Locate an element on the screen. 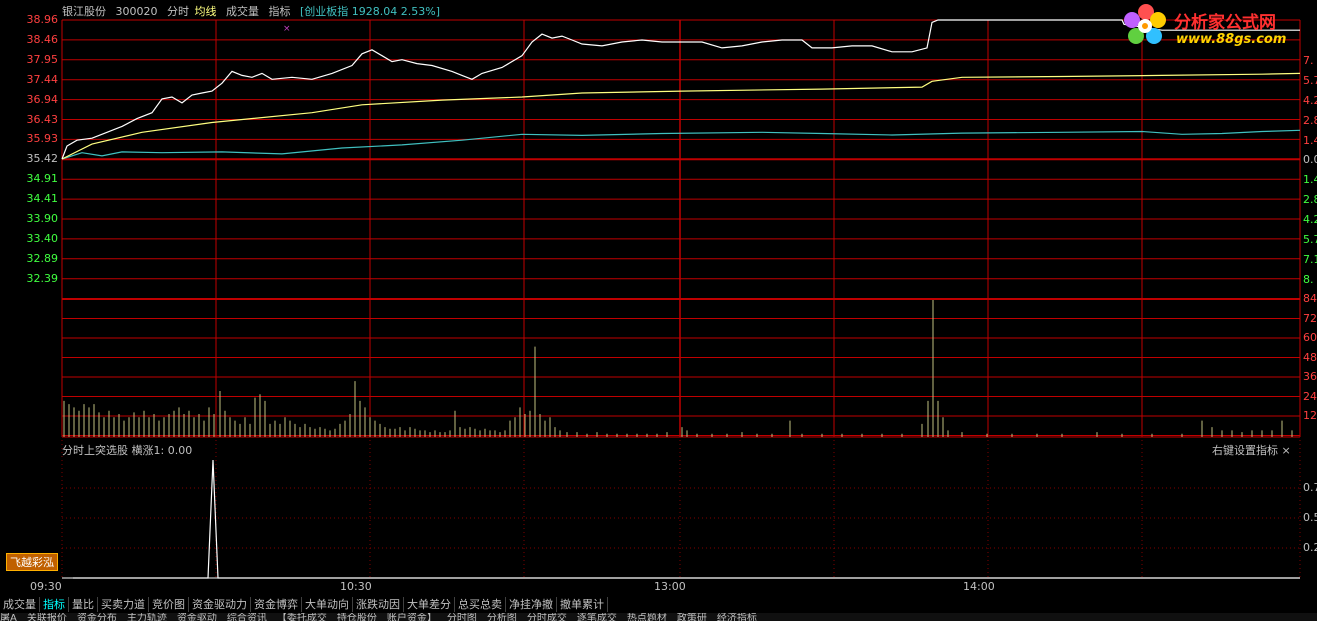  price-tick: 35.93 is located at coordinates (42, 138).